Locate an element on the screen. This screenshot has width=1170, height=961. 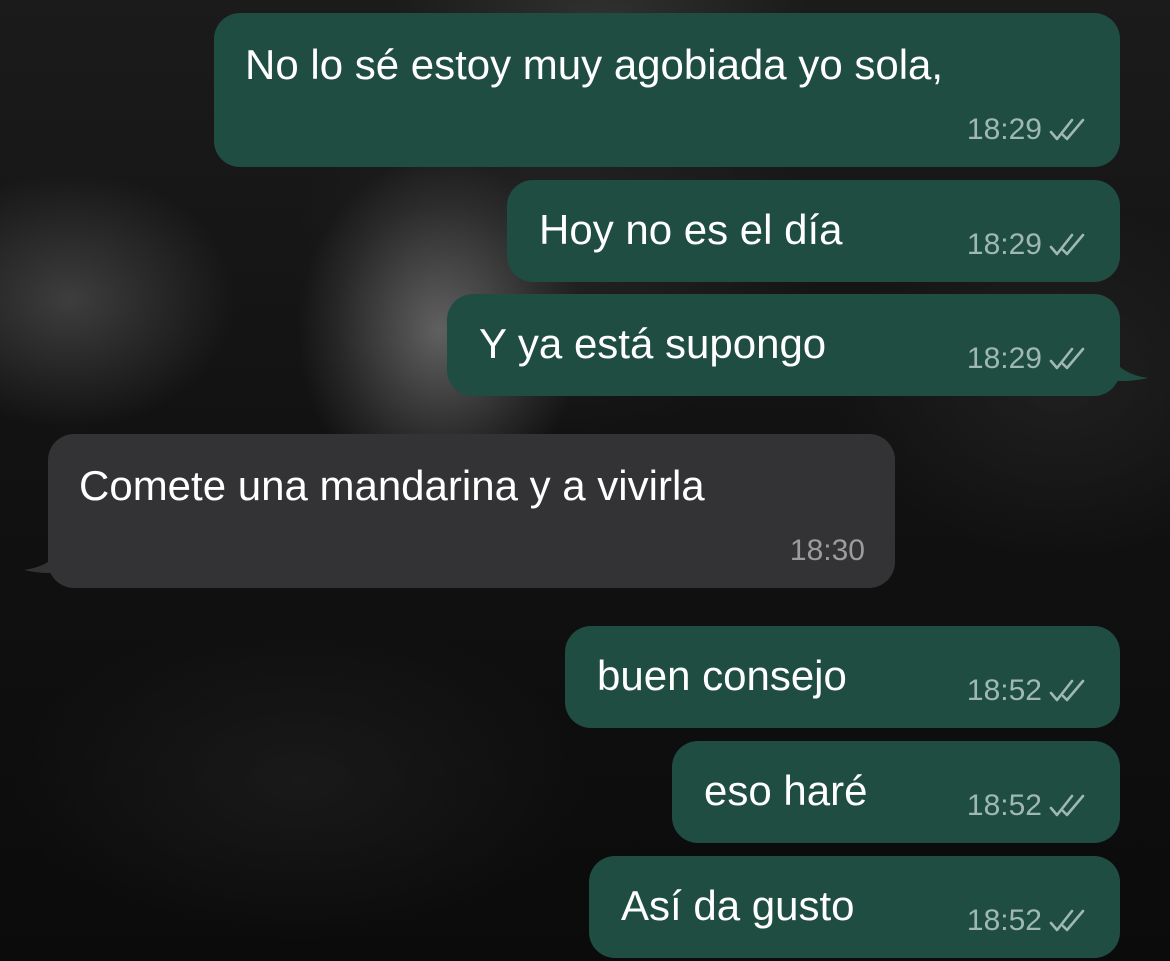
message-text: Así da gusto is located at coordinates (738, 905).